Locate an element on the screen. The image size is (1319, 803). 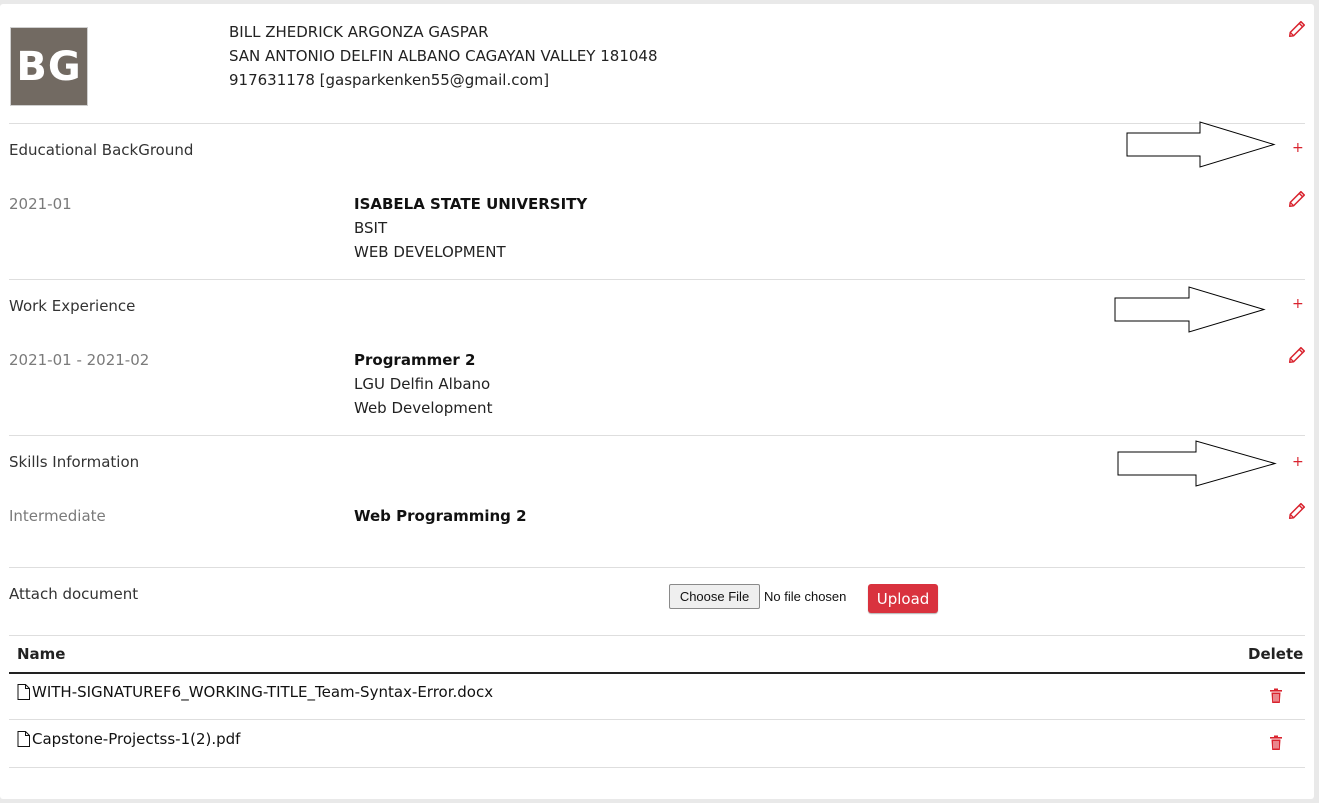
table-header-name: Name is located at coordinates (41, 654).